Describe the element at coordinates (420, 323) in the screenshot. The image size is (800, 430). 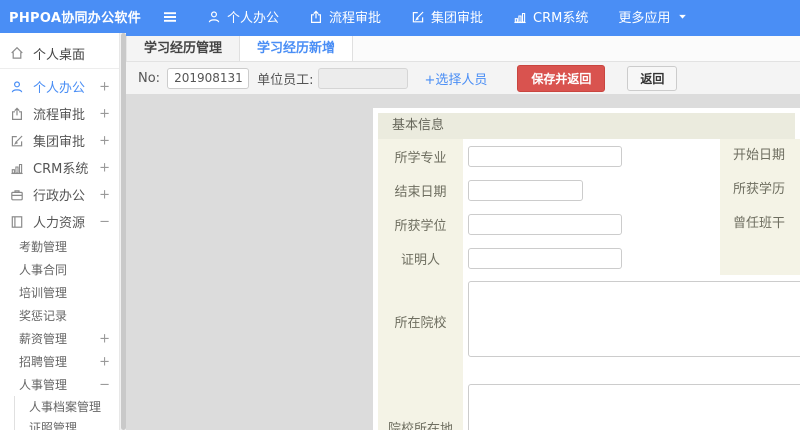
I see `form-field-label: 所在院校` at that location.